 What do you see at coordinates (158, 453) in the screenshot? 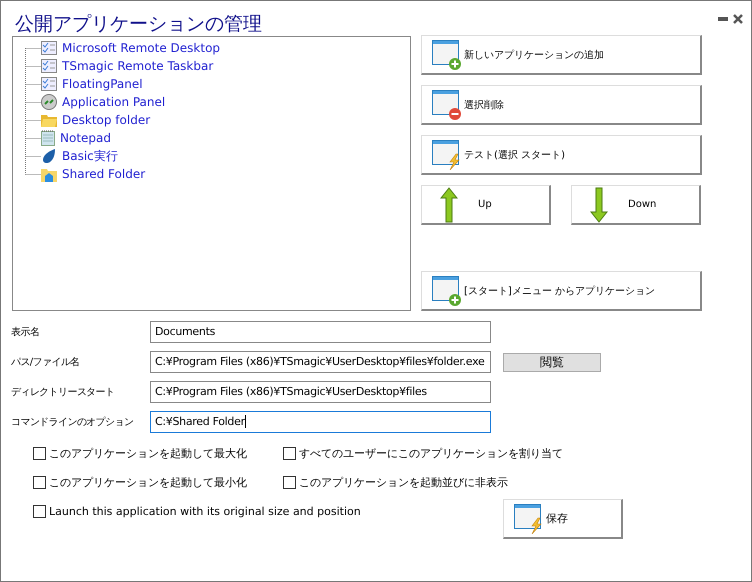
I see `option-checkbox: このアプリケーションを起動して最大化` at bounding box center [158, 453].